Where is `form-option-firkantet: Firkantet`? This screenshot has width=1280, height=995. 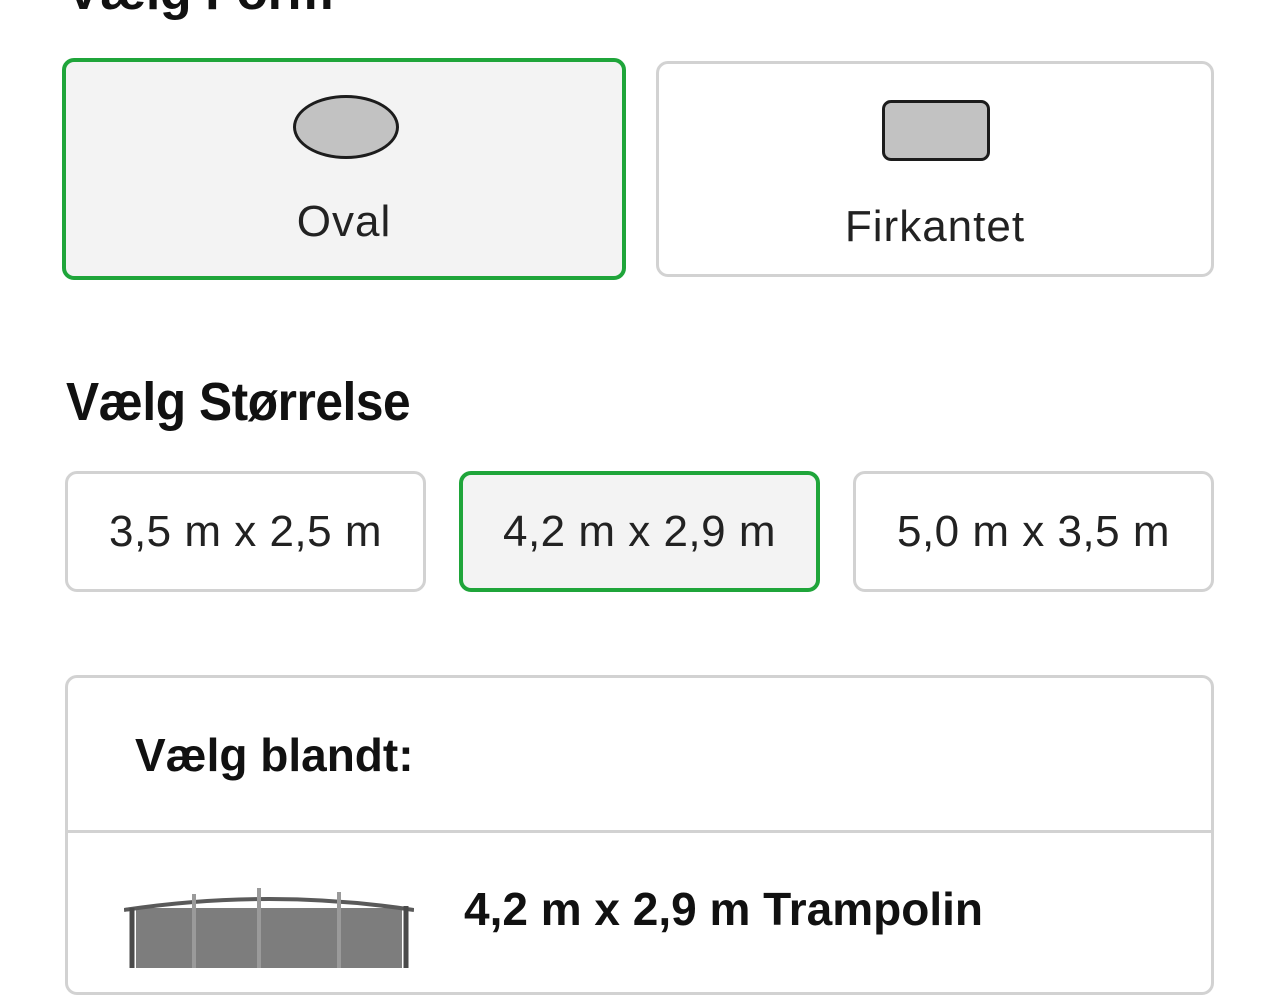 form-option-firkantet: Firkantet is located at coordinates (935, 169).